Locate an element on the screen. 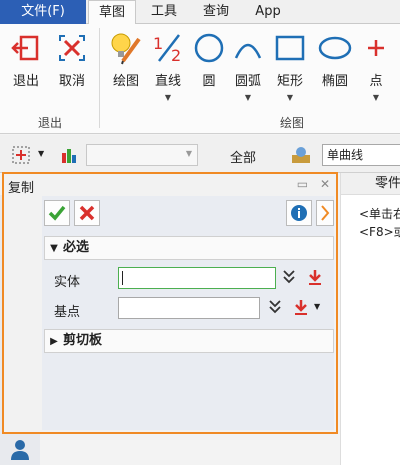 The height and width of the screenshot is (465, 400). curve-type-select: 单曲线 is located at coordinates (361, 155).